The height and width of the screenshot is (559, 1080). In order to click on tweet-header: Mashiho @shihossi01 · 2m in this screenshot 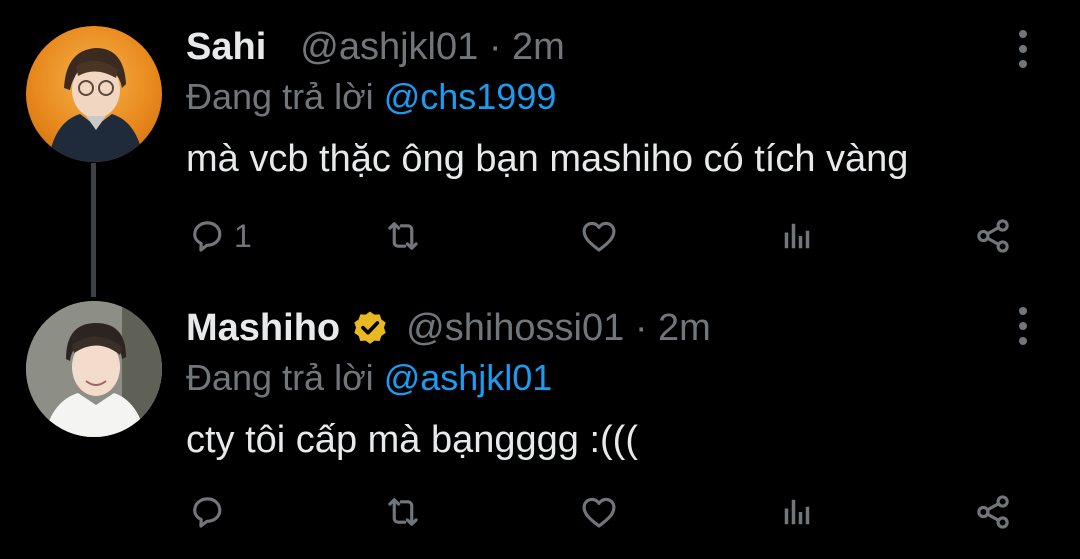, I will do `click(448, 328)`.